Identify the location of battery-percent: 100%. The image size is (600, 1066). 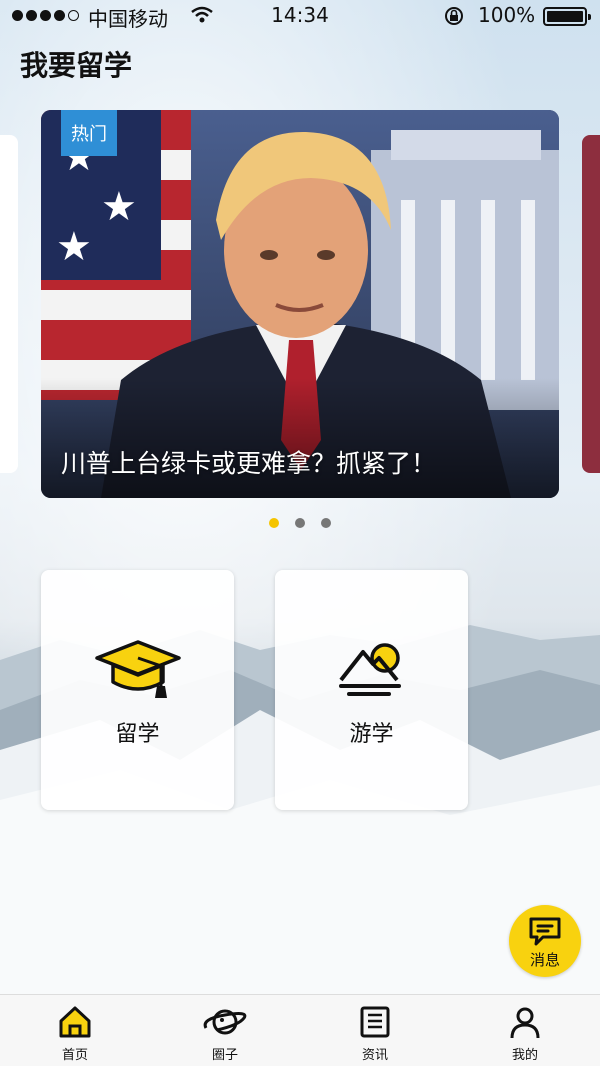
(507, 15).